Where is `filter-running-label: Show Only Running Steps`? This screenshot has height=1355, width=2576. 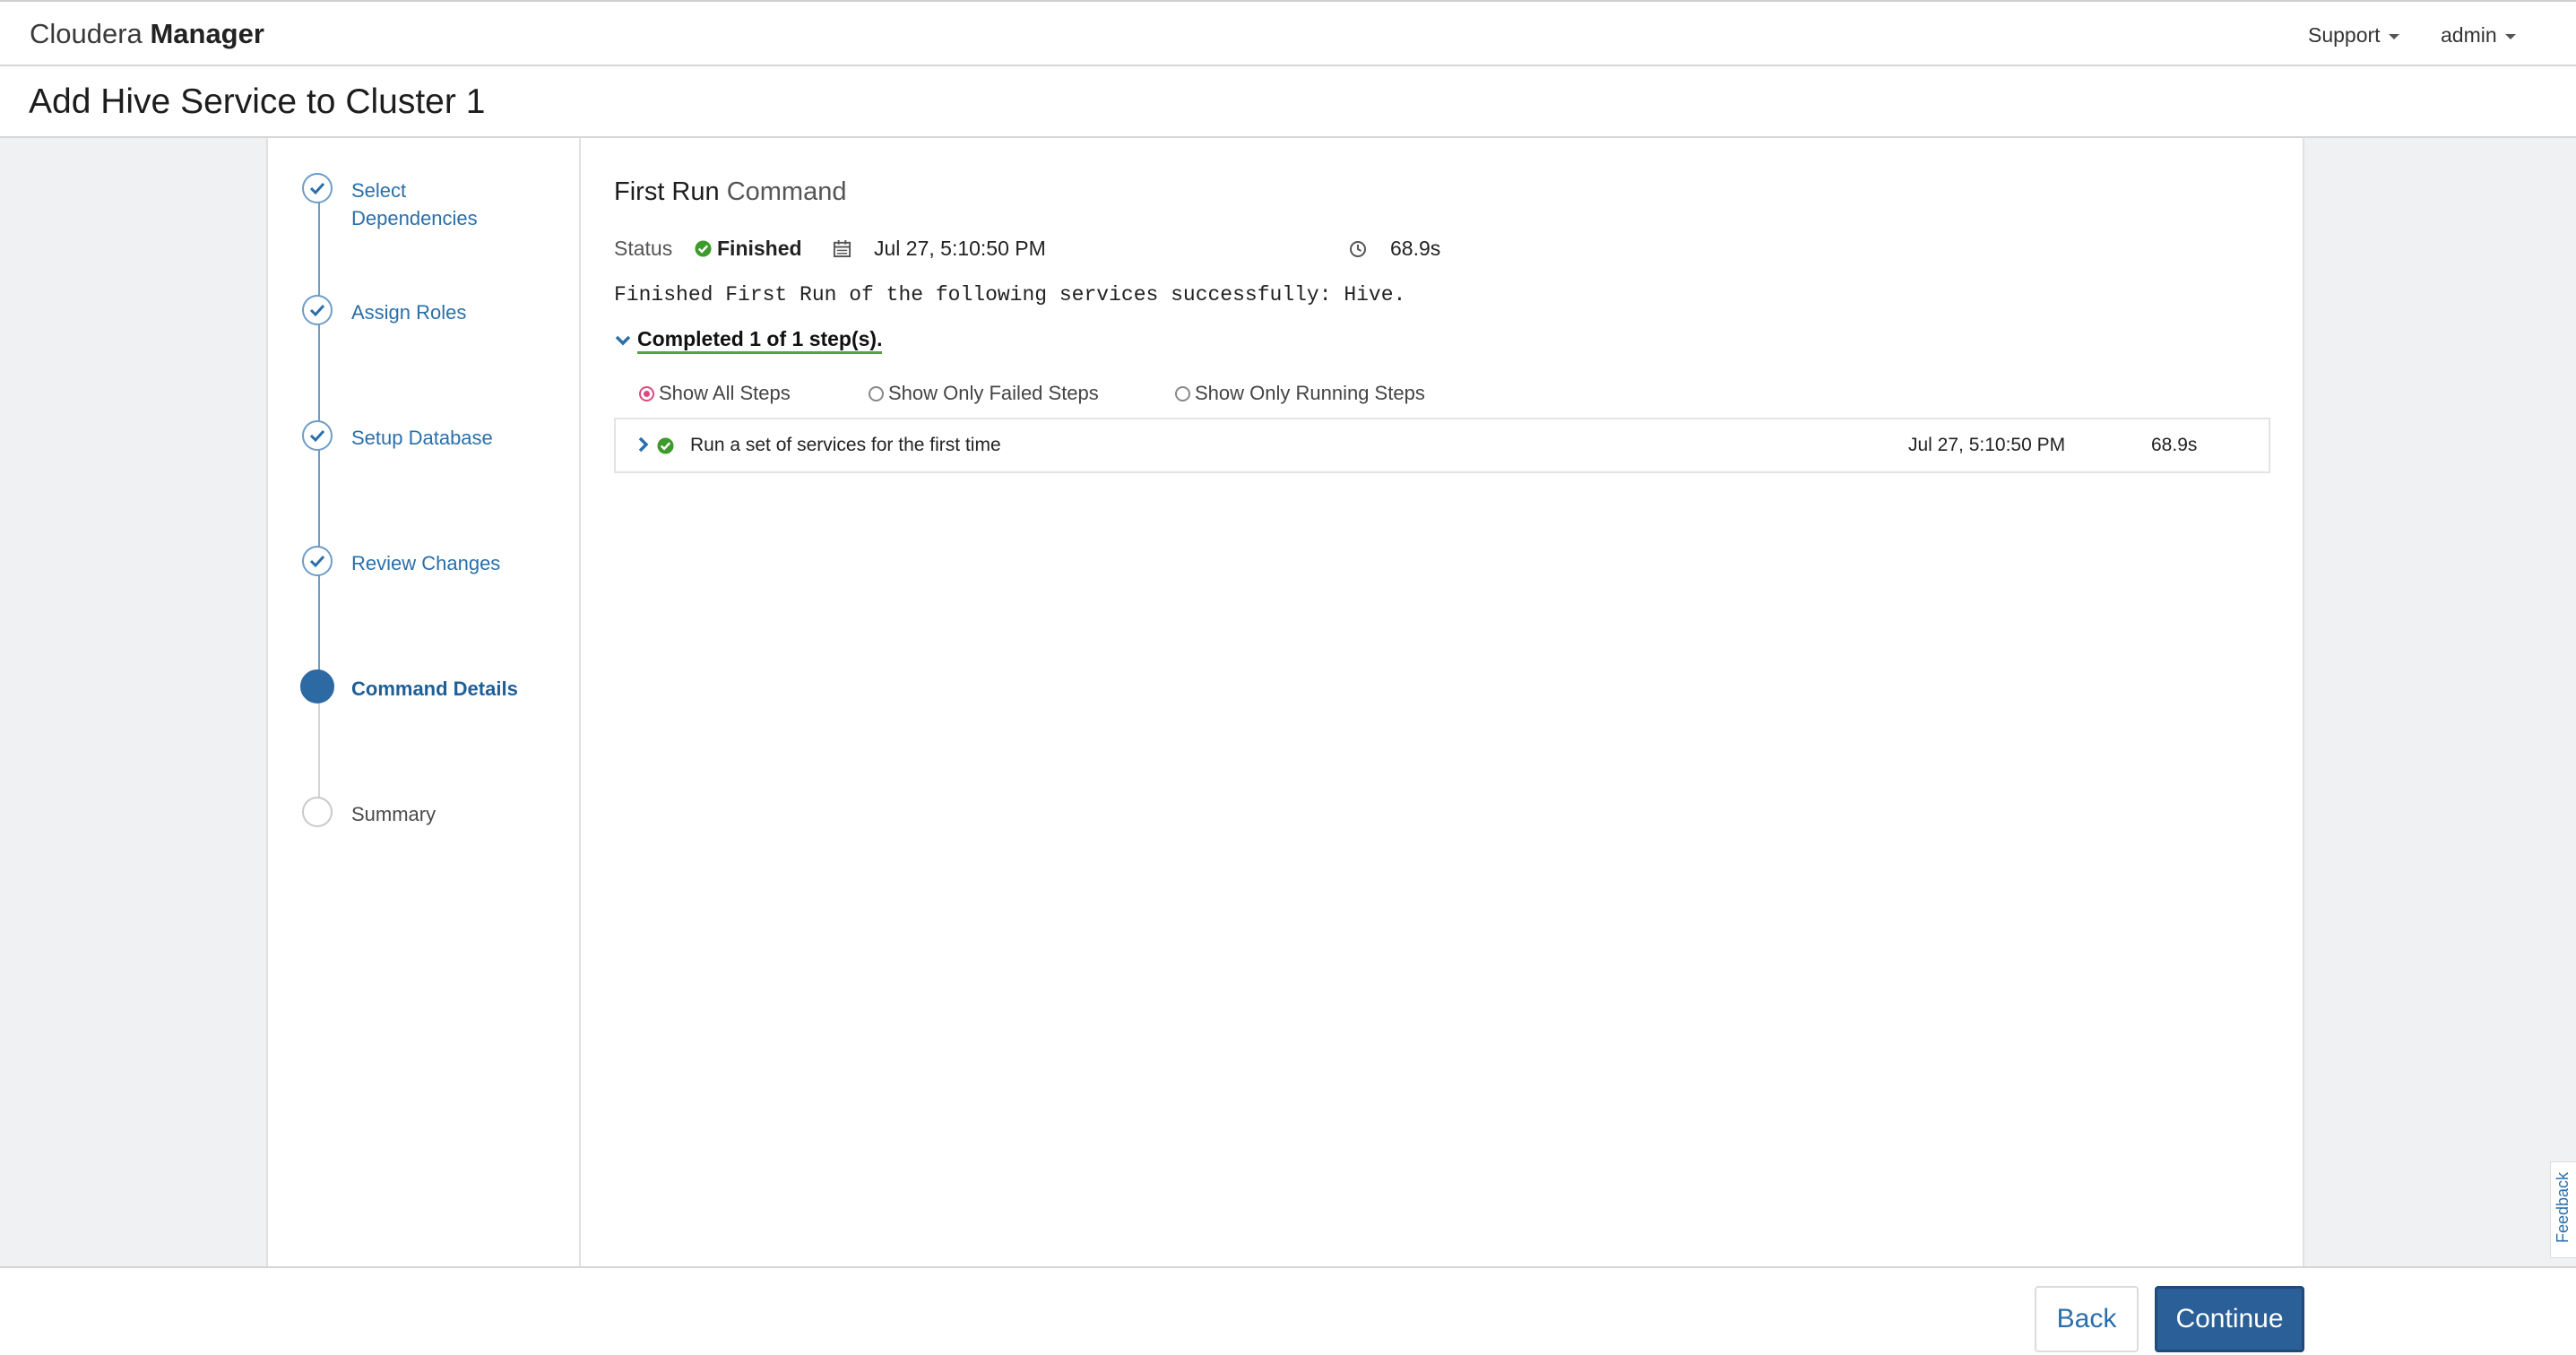
filter-running-label: Show Only Running Steps is located at coordinates (1310, 393).